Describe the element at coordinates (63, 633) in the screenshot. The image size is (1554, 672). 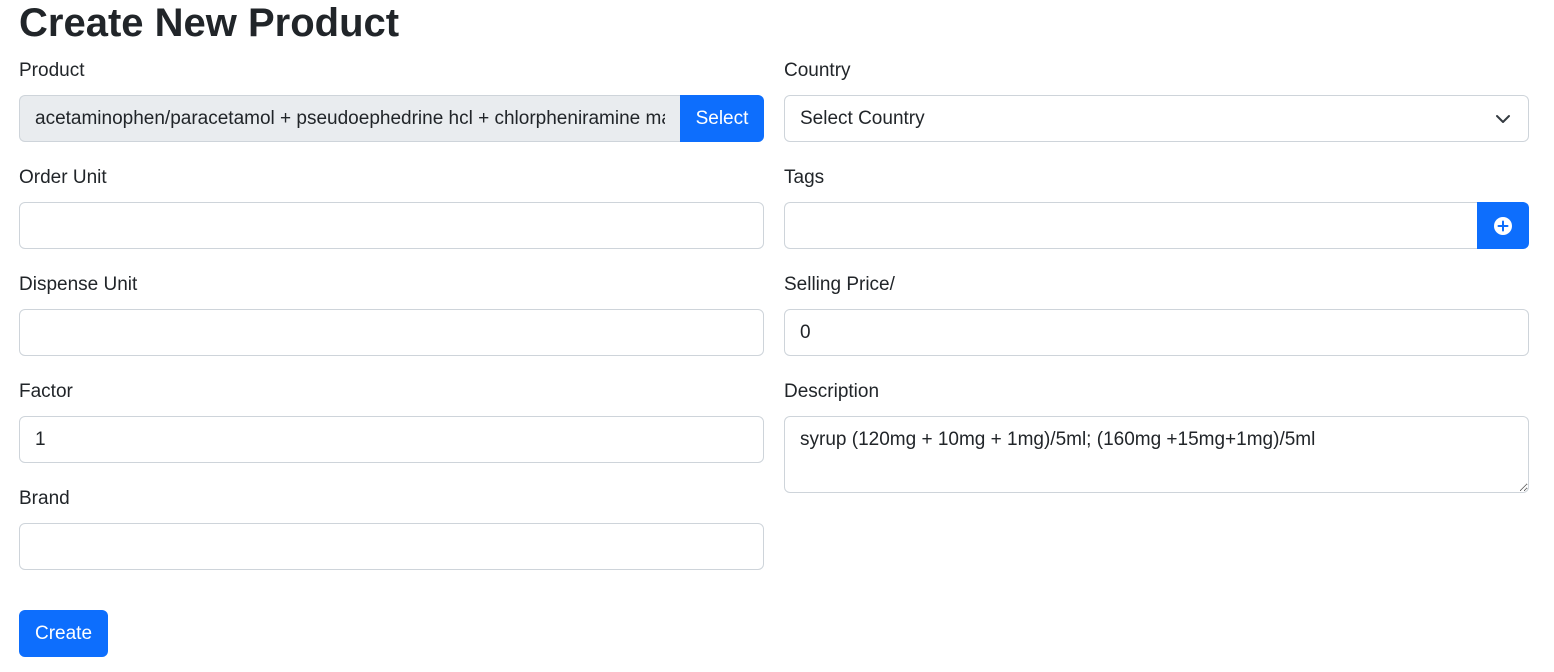
I see `create-button: Create` at that location.